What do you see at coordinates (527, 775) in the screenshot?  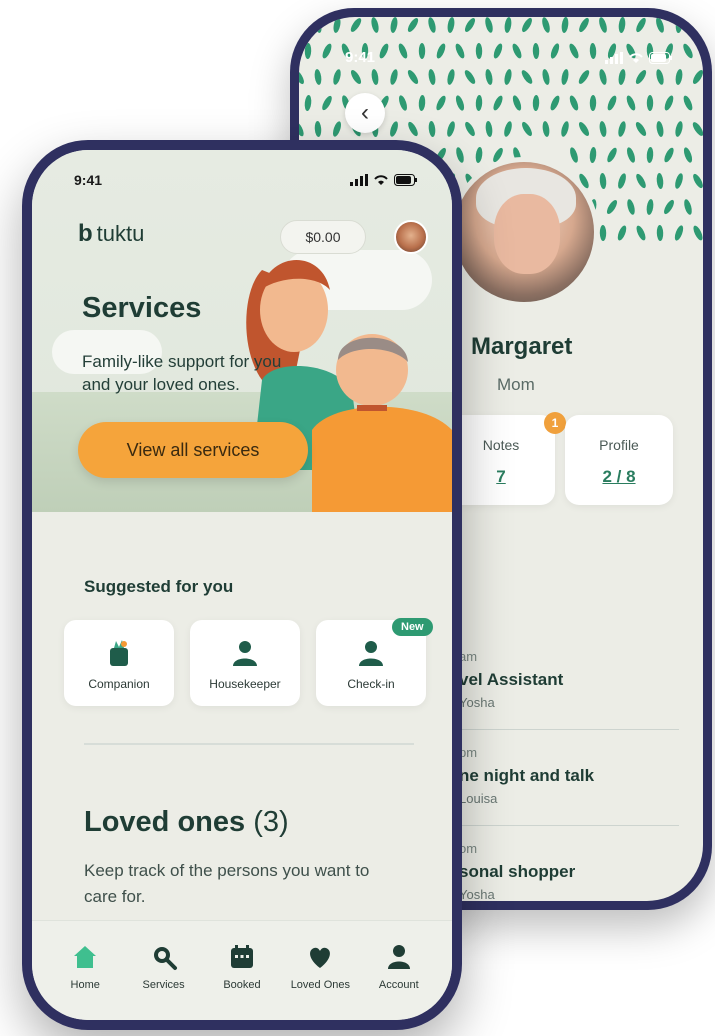 I see `booking-title: ne night and talk` at bounding box center [527, 775].